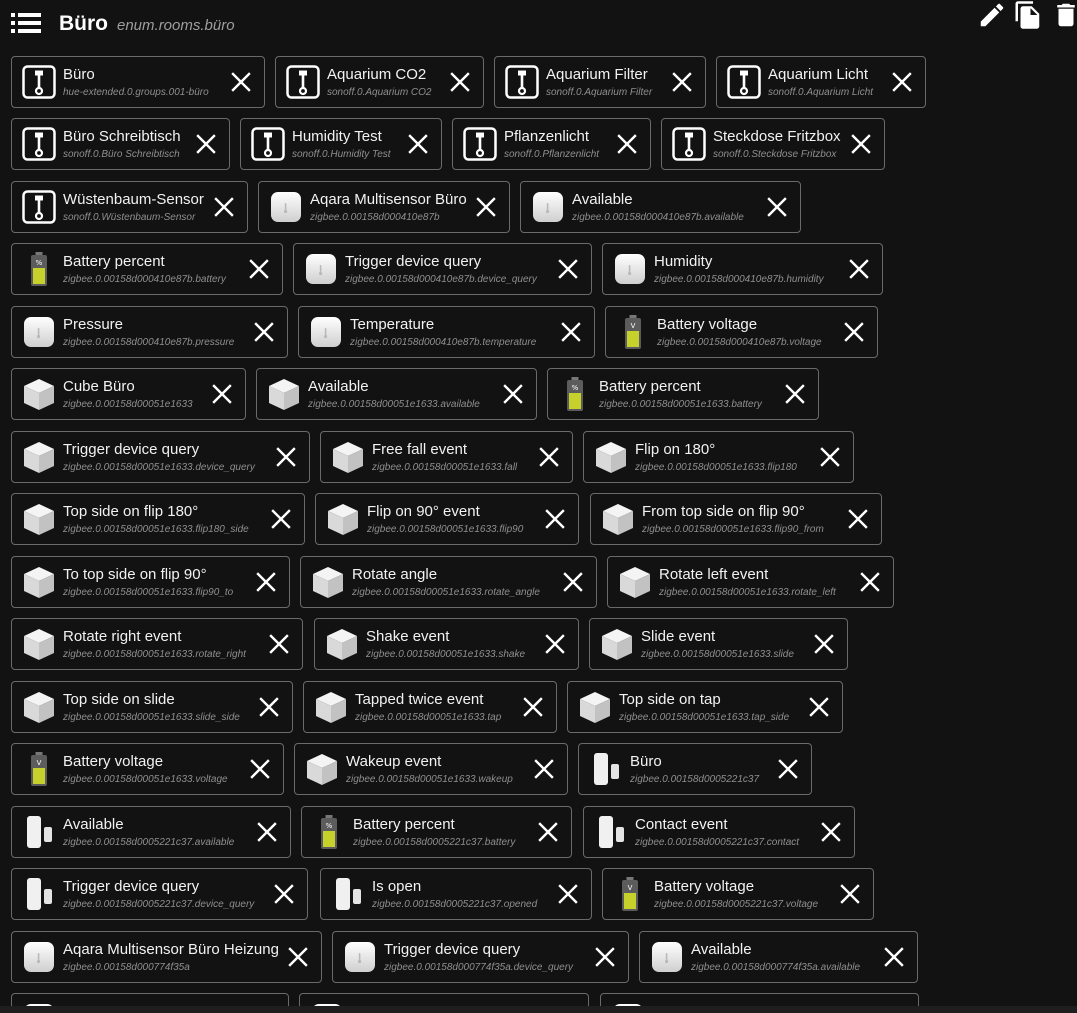  I want to click on member-card: Büro hue-extended.0.groups.001-büro, so click(138, 82).